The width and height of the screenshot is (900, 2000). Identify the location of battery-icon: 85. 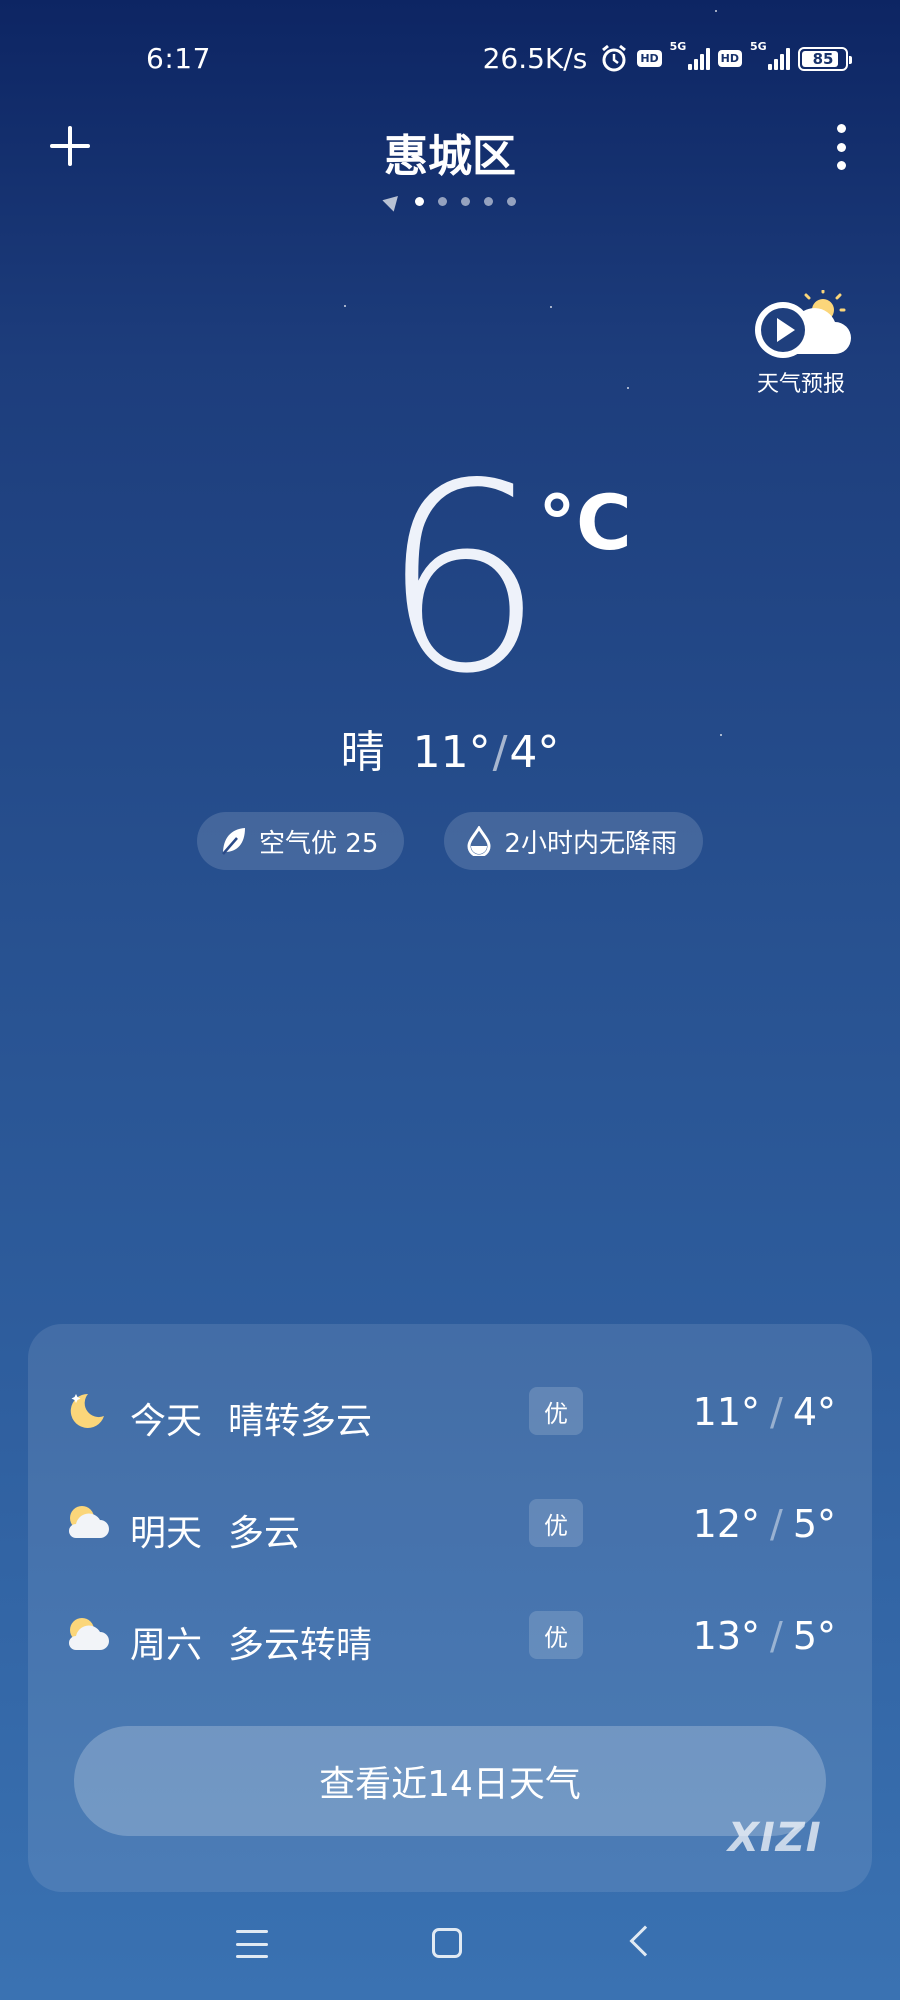
(825, 58).